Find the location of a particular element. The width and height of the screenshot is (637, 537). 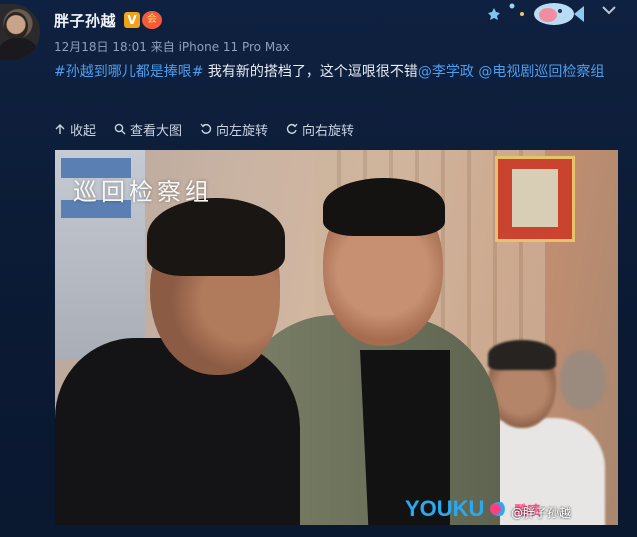

username: 胖子孙越 is located at coordinates (85, 20).